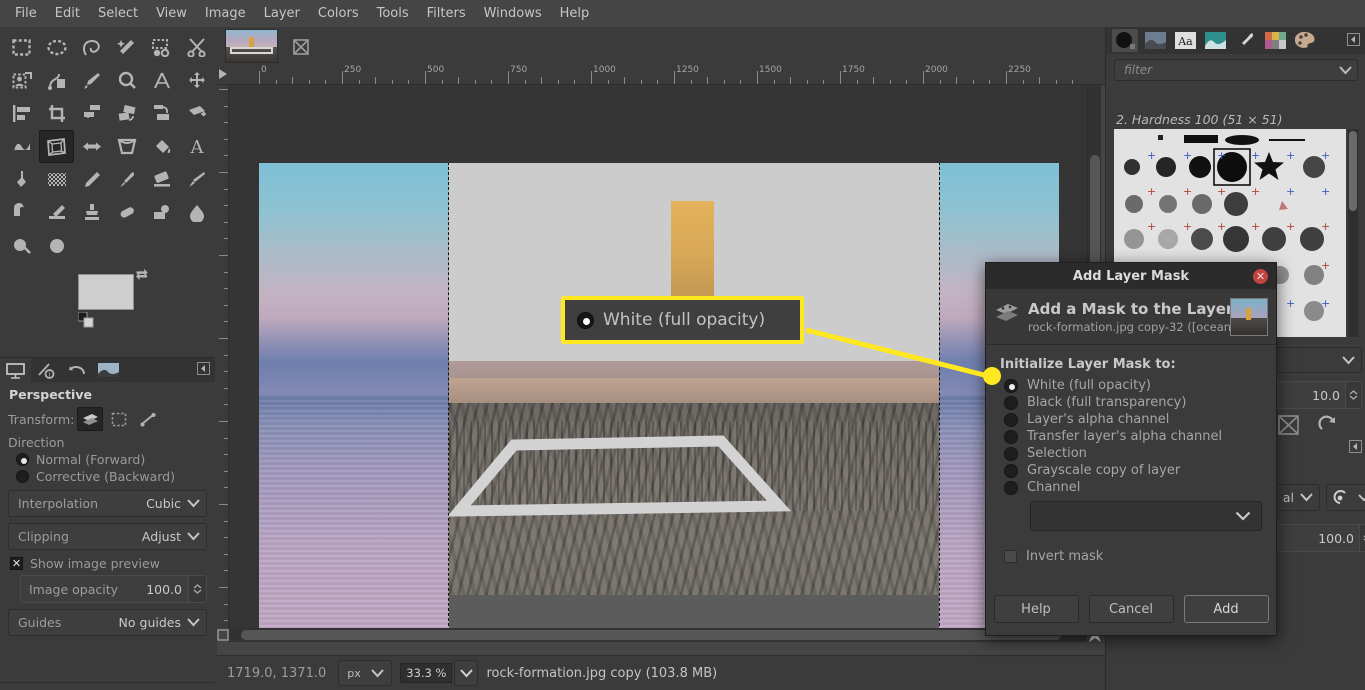 This screenshot has width=1365, height=690. I want to click on paths-tool-icon, so click(56, 80).